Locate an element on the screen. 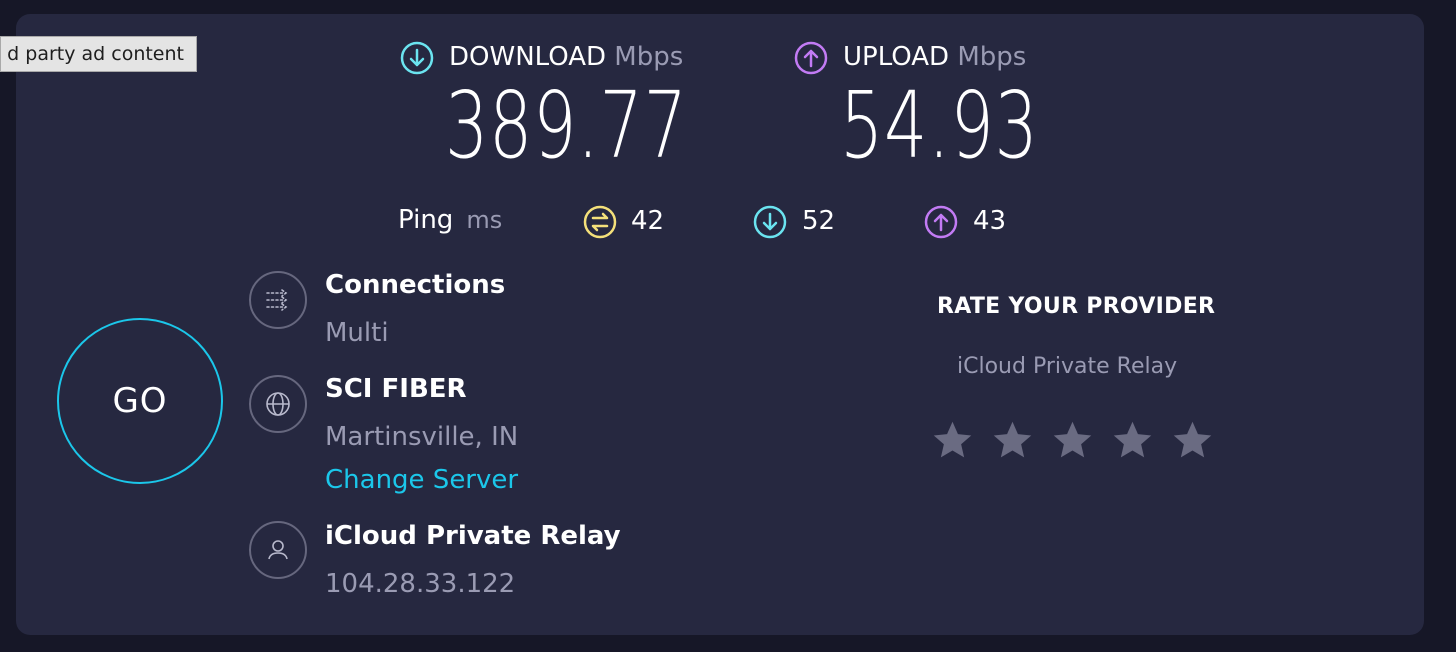  download-unit: Mbps is located at coordinates (649, 57).